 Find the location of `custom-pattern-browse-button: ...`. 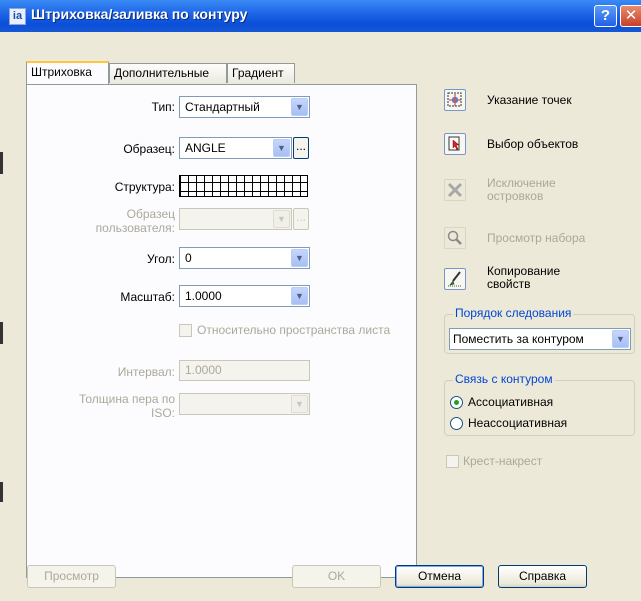

custom-pattern-browse-button: ... is located at coordinates (301, 219).